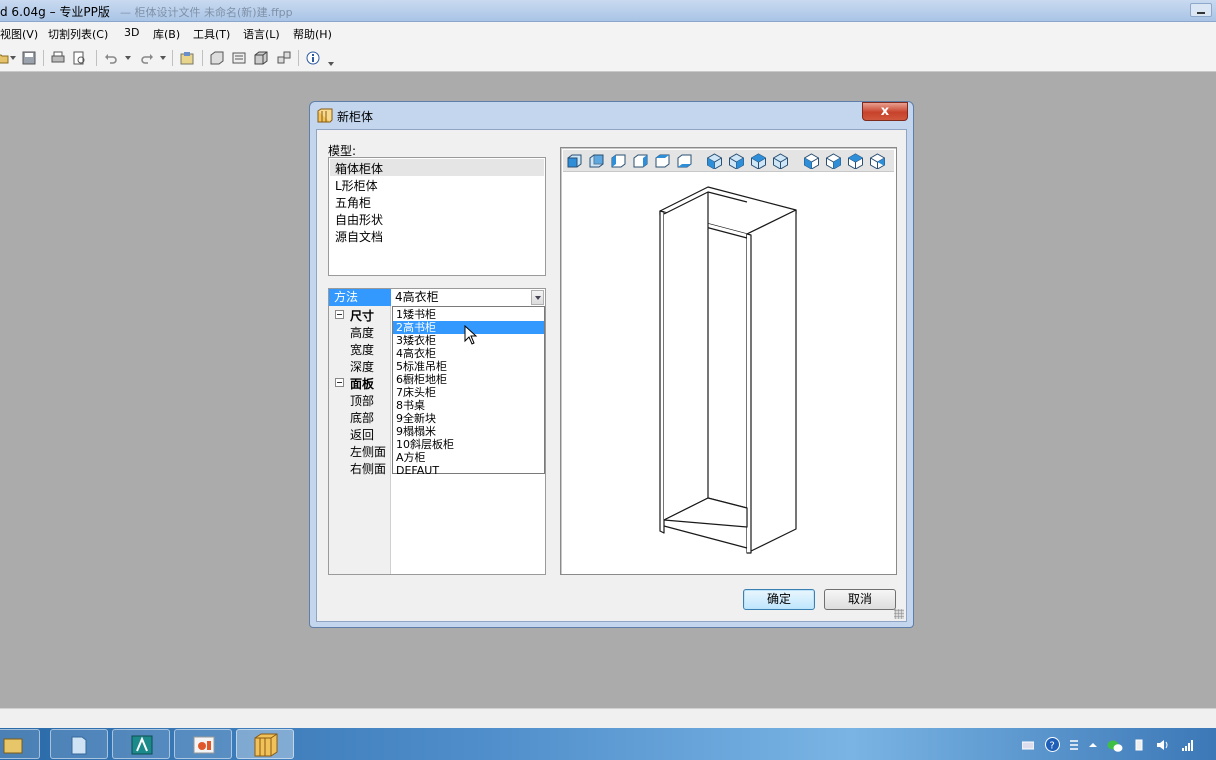 Image resolution: width=1216 pixels, height=760 pixels. What do you see at coordinates (471, 335) in the screenshot?
I see `mouse-cursor-icon` at bounding box center [471, 335].